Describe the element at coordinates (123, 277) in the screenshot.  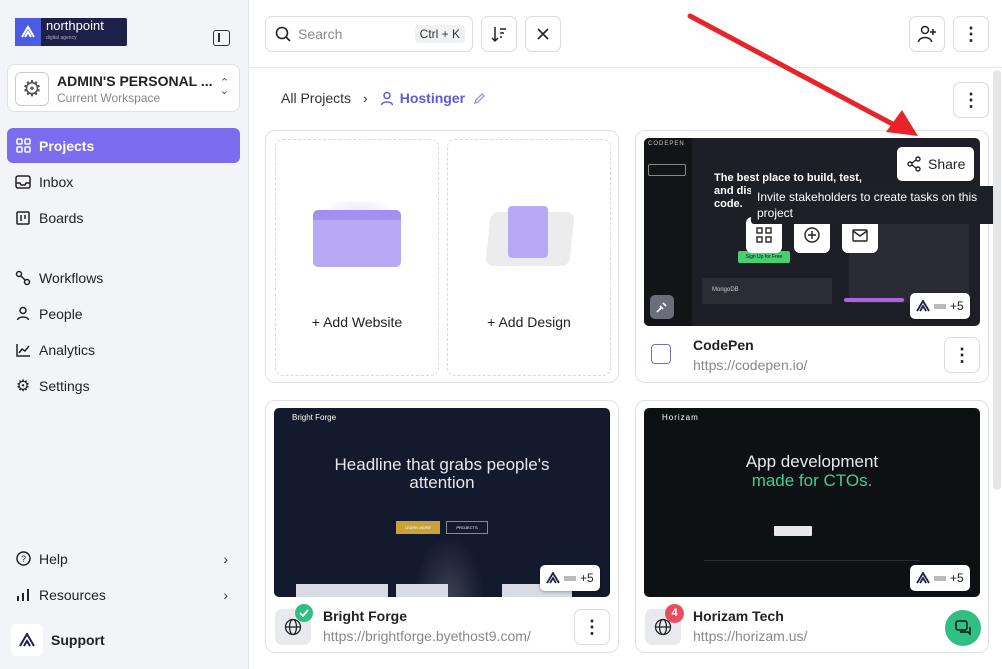
I see `sidebar-item-workflows: Workflows` at that location.